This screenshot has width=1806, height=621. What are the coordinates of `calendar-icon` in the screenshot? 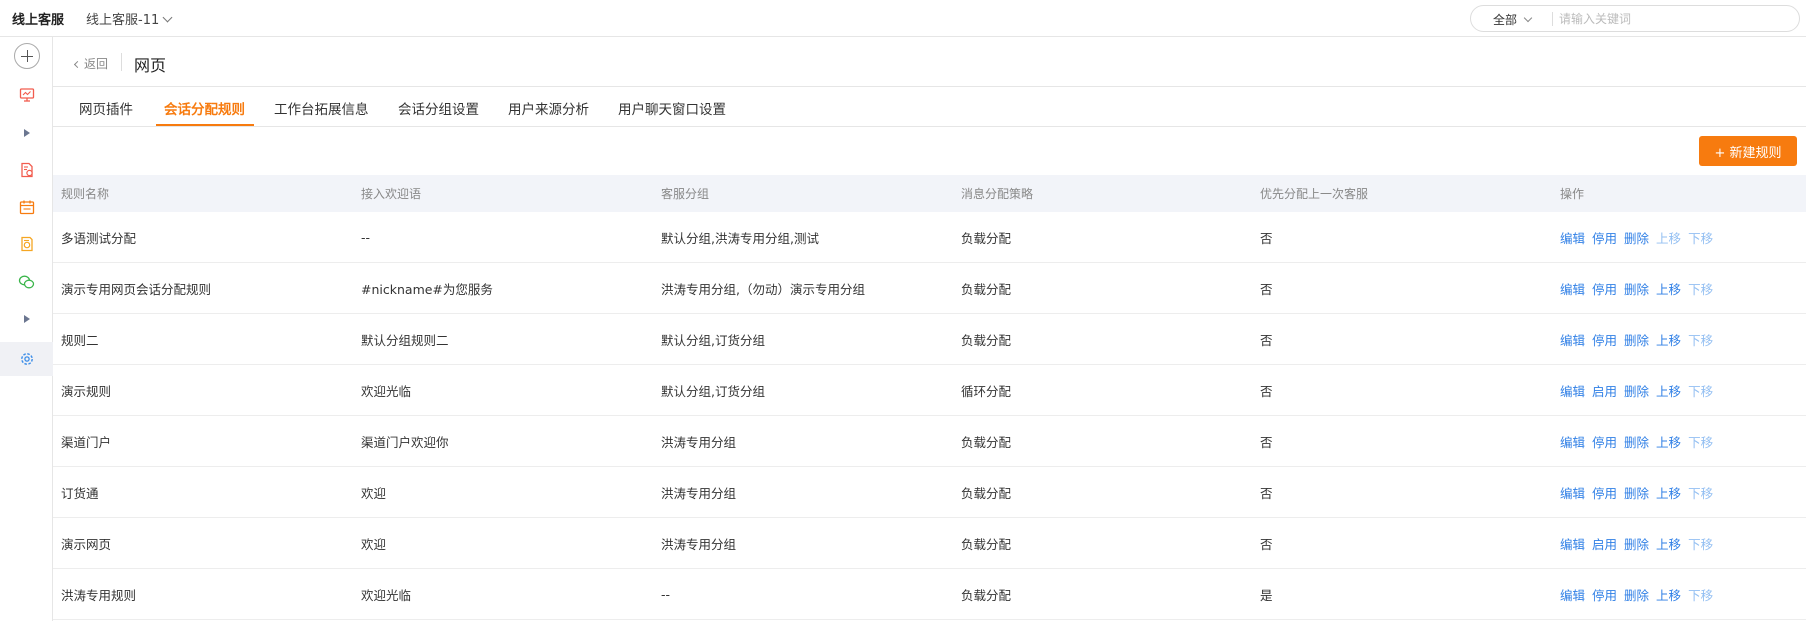 It's located at (26, 207).